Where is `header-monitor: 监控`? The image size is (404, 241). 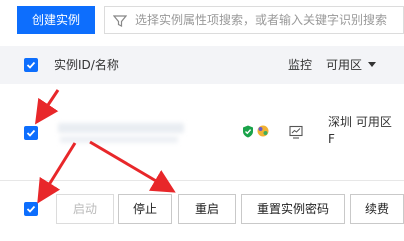 header-monitor: 监控 is located at coordinates (300, 65).